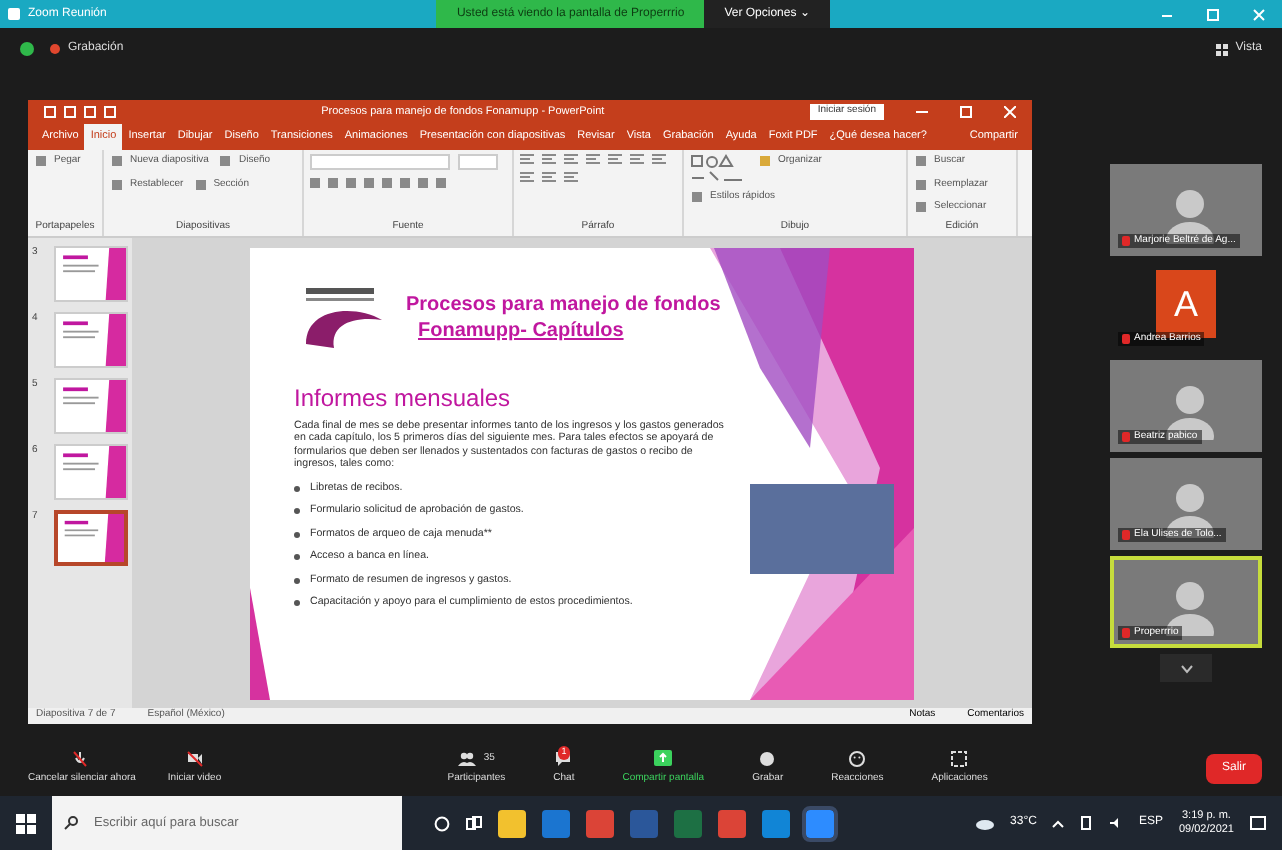 The height and width of the screenshot is (850, 1282). What do you see at coordinates (474, 823) in the screenshot?
I see `task-view-icon` at bounding box center [474, 823].